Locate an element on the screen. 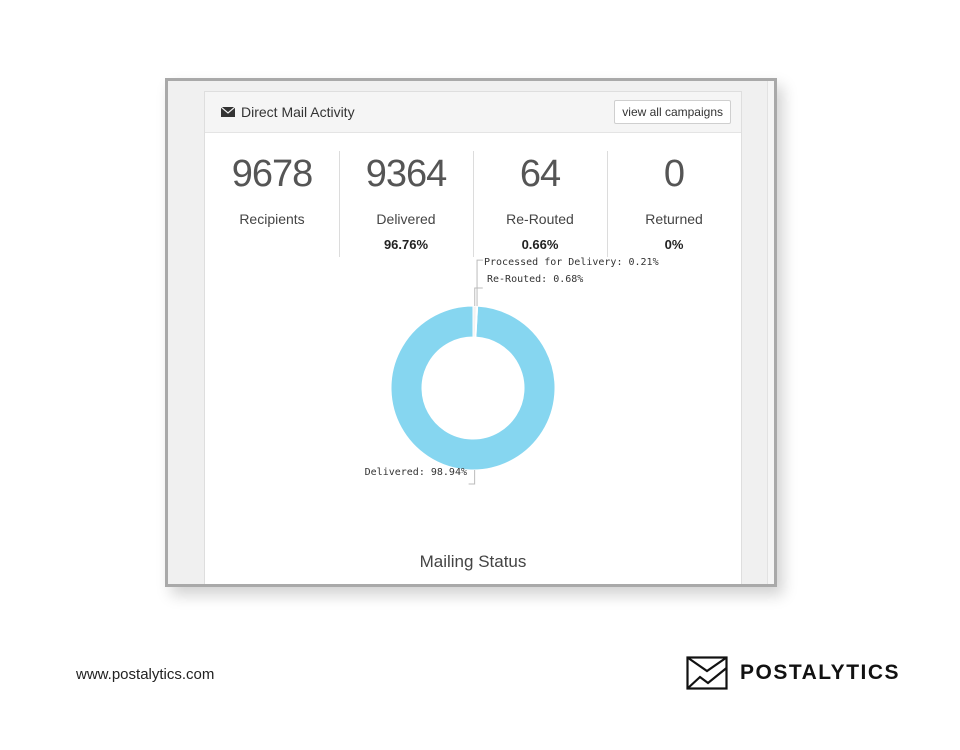 The height and width of the screenshot is (750, 960). view-all-campaigns-button: view all campaigns is located at coordinates (672, 112).